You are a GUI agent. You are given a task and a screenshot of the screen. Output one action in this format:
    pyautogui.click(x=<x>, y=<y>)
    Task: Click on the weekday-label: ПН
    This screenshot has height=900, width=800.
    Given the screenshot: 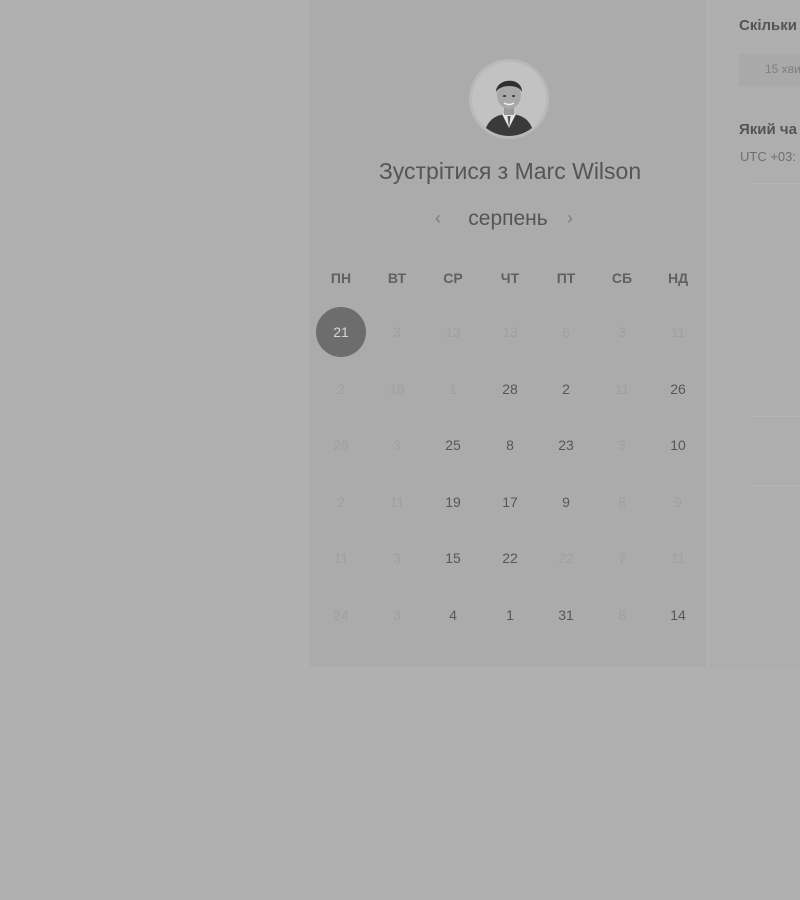 What is the action you would take?
    pyautogui.click(x=341, y=278)
    